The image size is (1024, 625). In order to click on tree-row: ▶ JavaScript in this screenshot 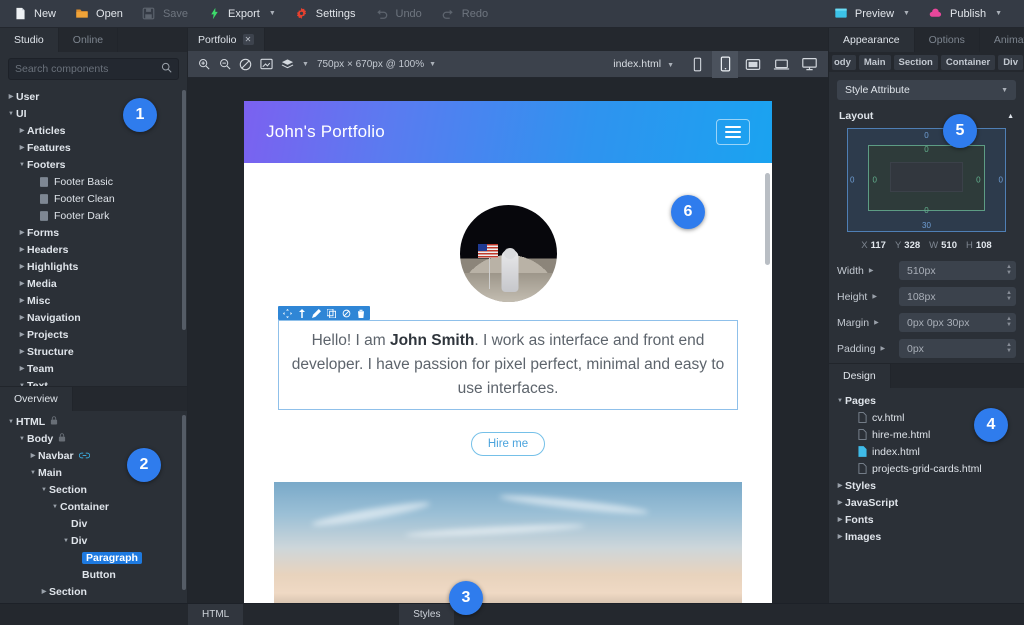, I will do `click(926, 502)`.